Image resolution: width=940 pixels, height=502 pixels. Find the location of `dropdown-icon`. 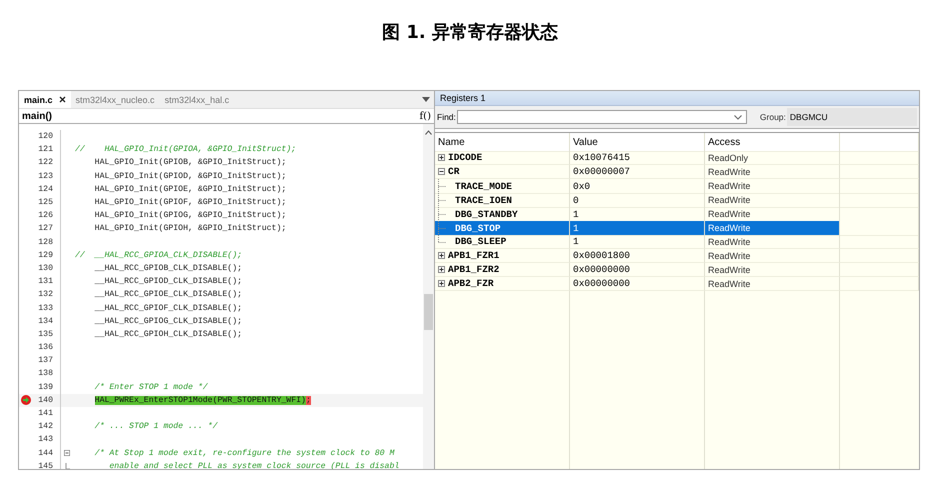

dropdown-icon is located at coordinates (426, 99).